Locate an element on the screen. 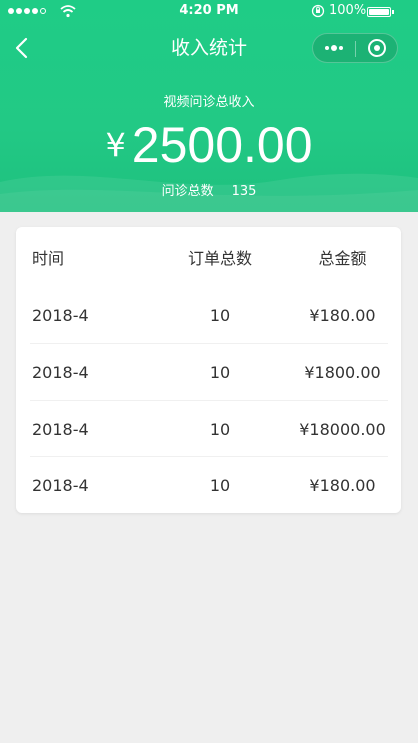 Image resolution: width=418 pixels, height=743 pixels. consult-total-value: 135 is located at coordinates (244, 191).